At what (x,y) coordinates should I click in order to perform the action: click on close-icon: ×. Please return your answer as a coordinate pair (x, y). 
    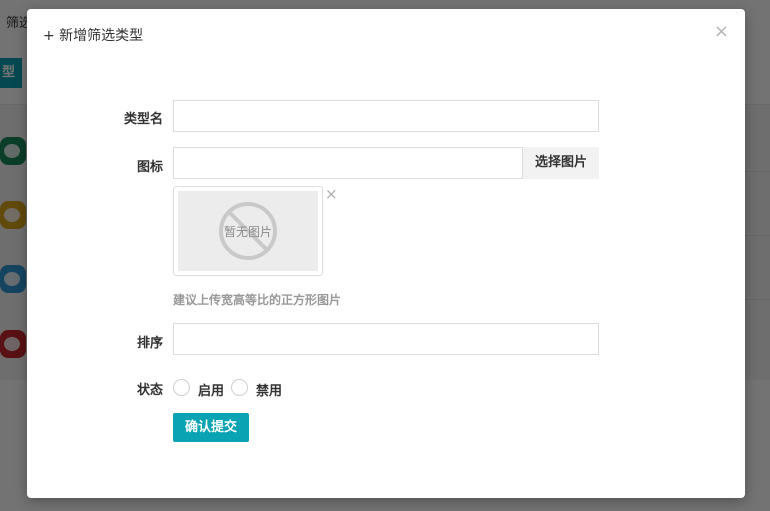
    Looking at the image, I should click on (721, 32).